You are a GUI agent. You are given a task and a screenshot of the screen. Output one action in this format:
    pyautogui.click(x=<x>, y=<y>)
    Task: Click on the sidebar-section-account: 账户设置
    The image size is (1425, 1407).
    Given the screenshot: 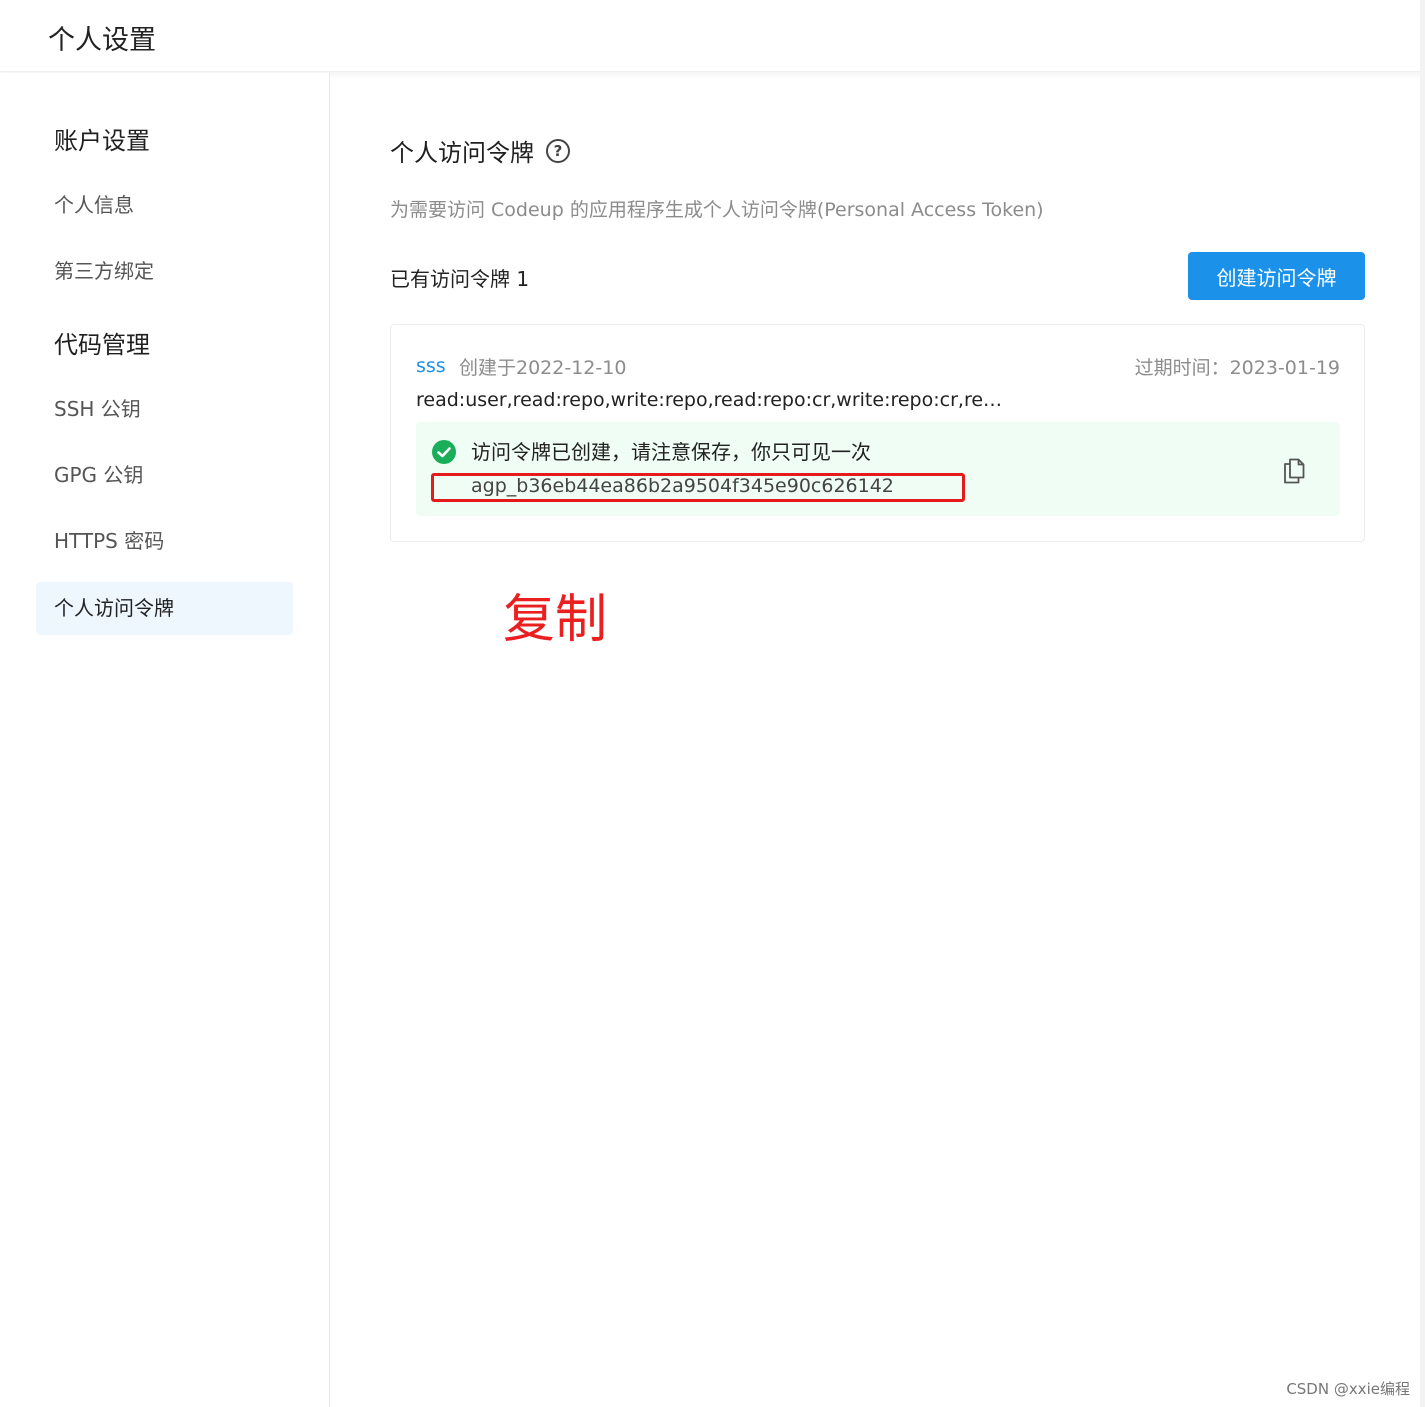 What is the action you would take?
    pyautogui.click(x=102, y=141)
    